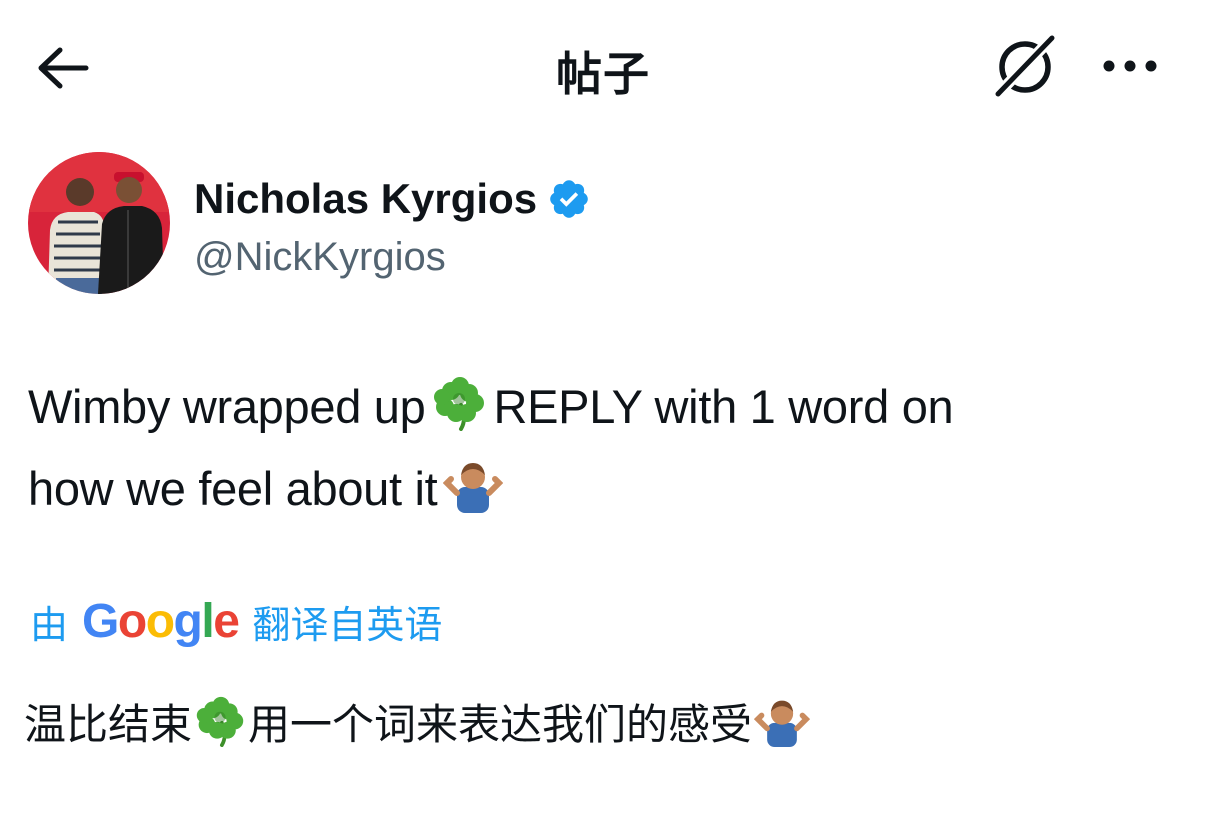 The image size is (1206, 825). I want to click on author-info: Nicholas Kyrgios @NickKyrgios, so click(392, 223).